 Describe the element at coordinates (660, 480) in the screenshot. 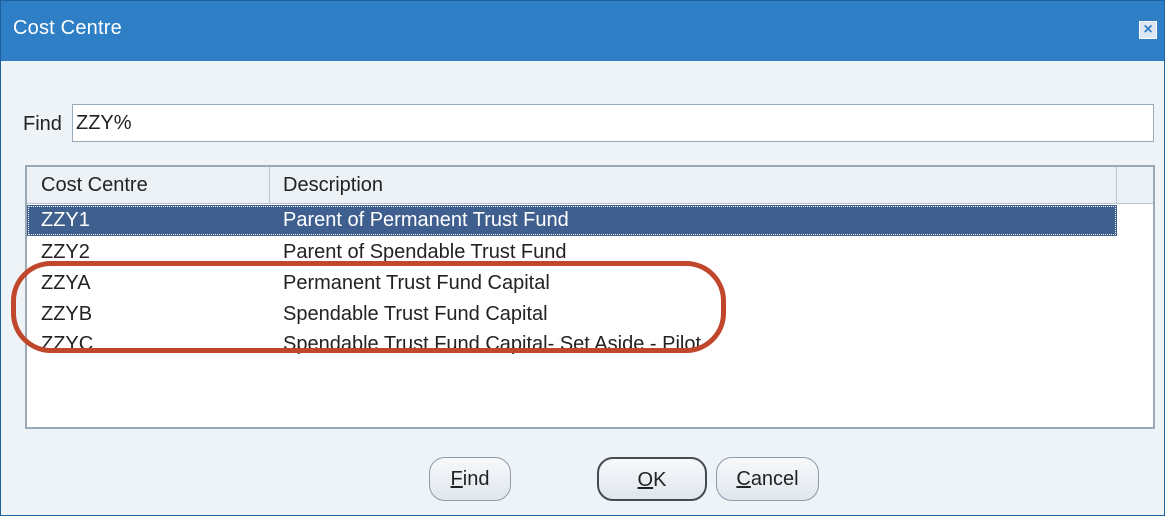

I see `ok-button-label: K` at that location.